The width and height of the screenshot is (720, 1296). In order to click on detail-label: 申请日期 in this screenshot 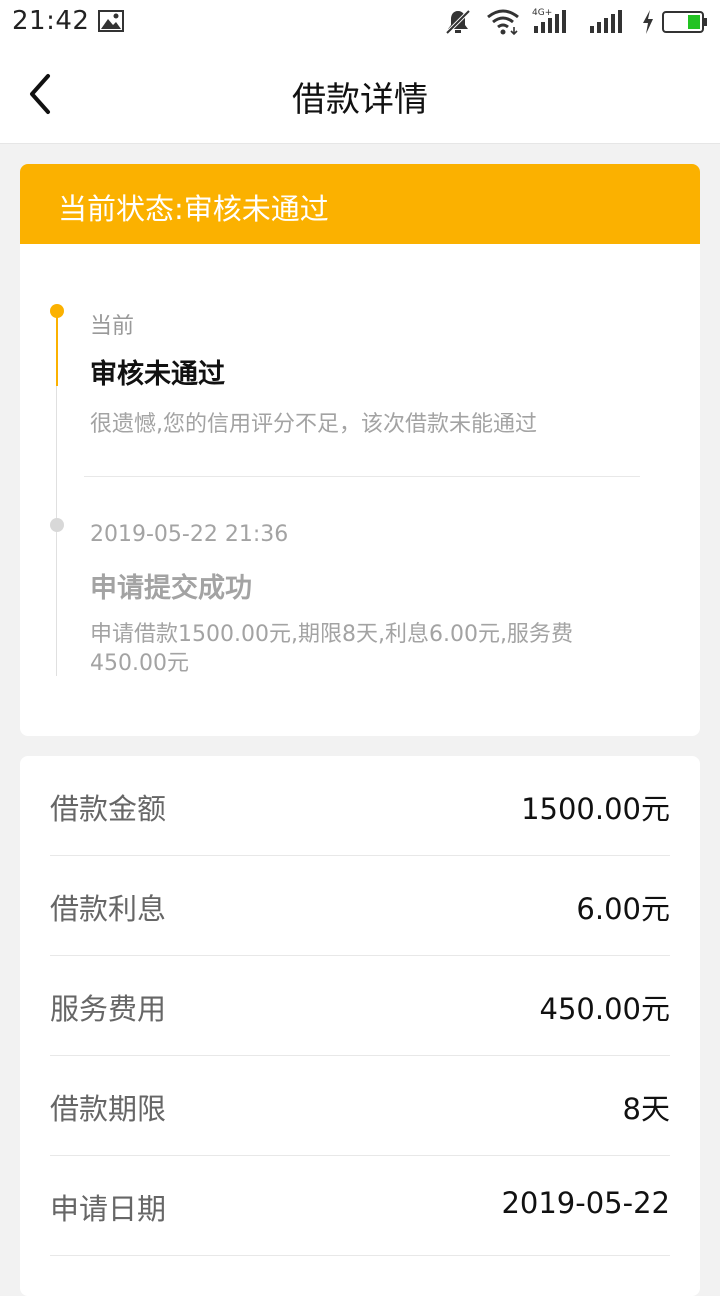, I will do `click(108, 1209)`.